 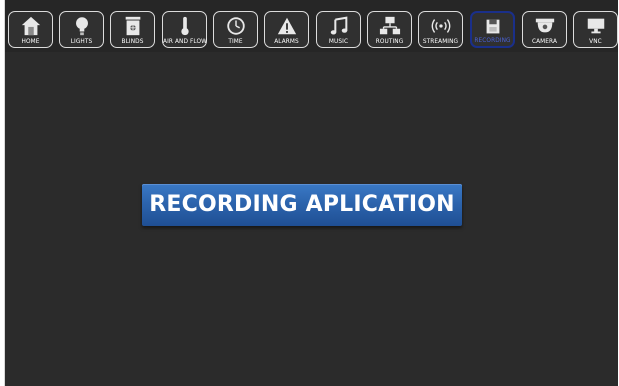 What do you see at coordinates (30, 42) in the screenshot?
I see `tab-label: HOME` at bounding box center [30, 42].